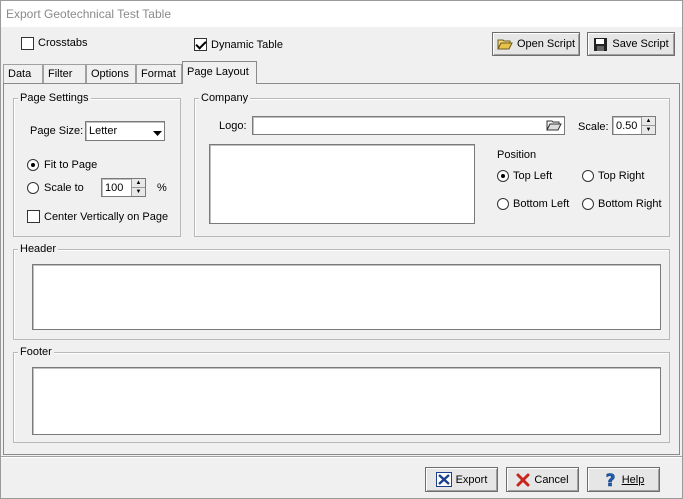 The width and height of the screenshot is (683, 499). I want to click on position-bottom-right-radio, so click(588, 204).